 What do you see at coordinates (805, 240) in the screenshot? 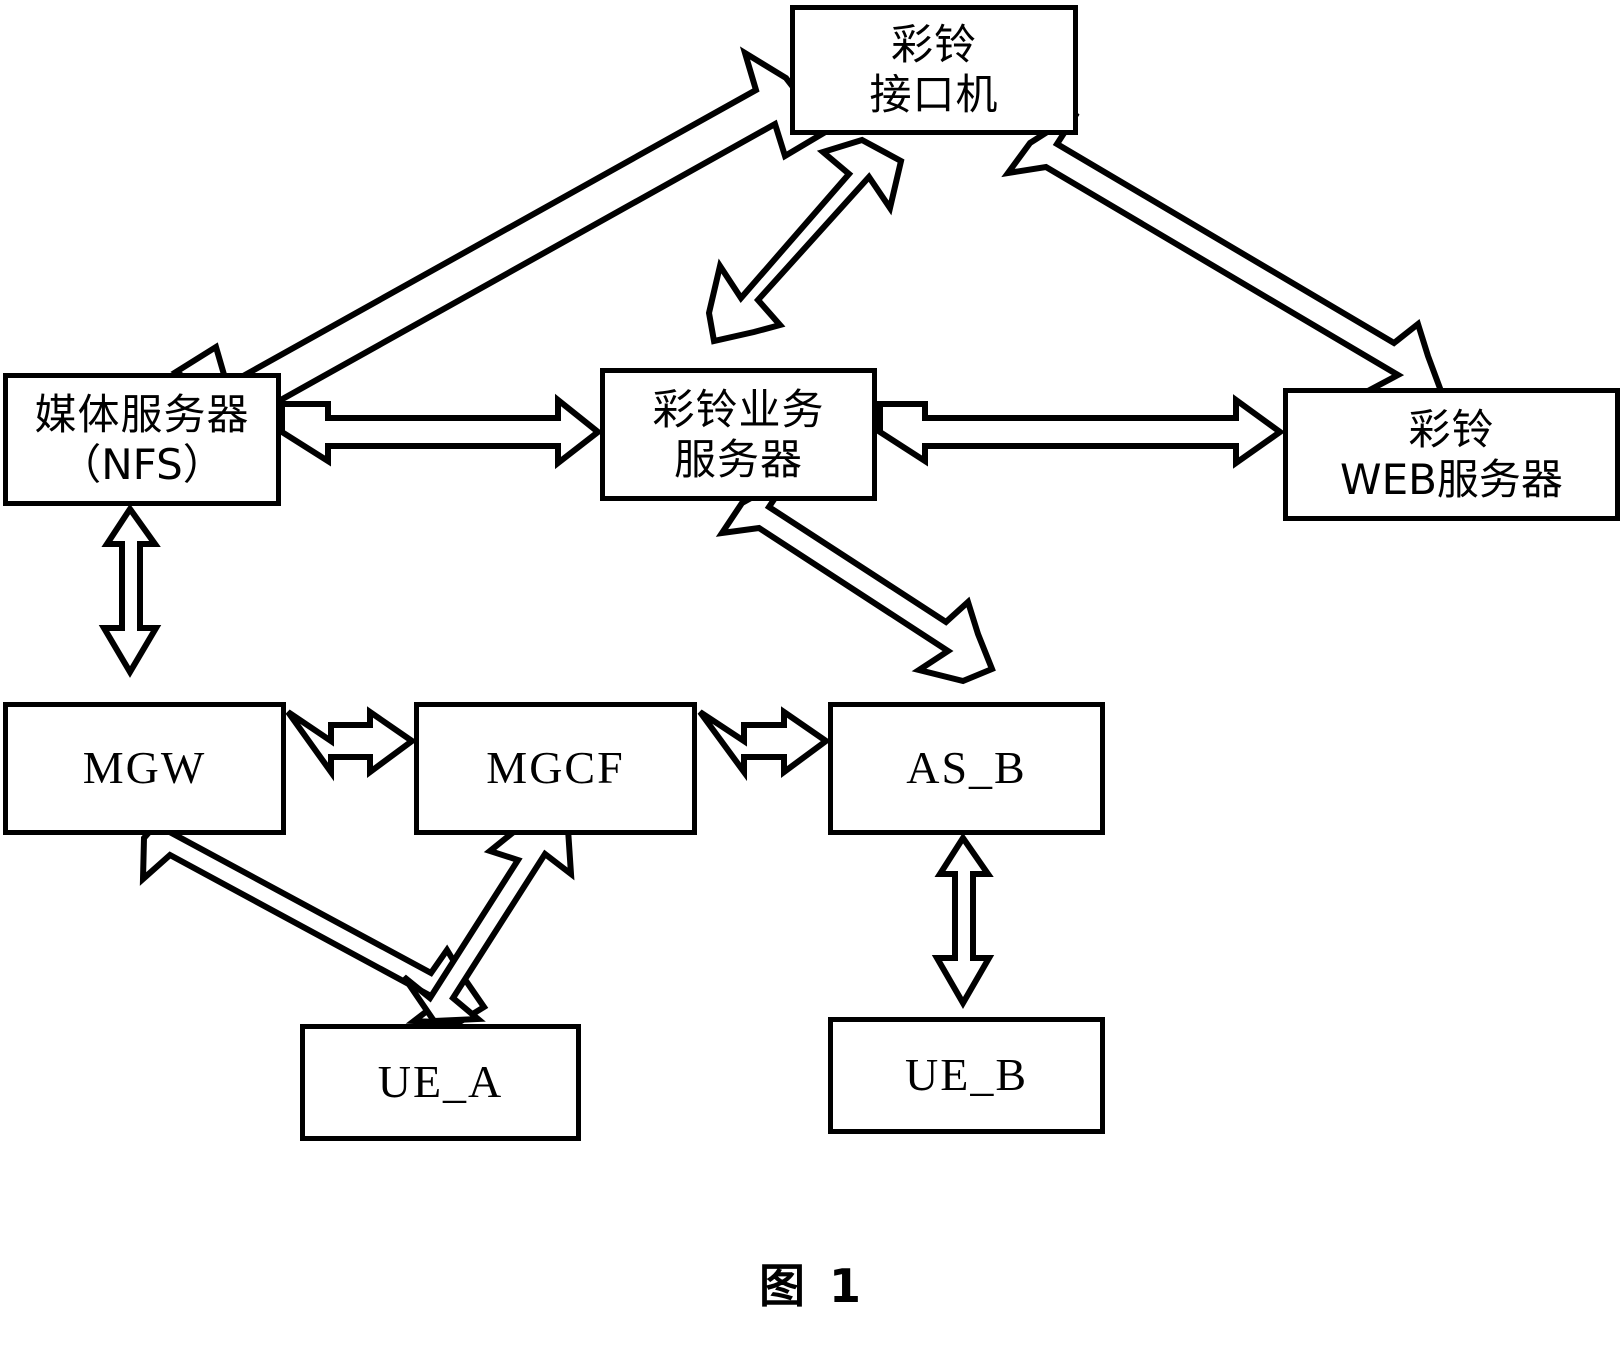
I see `connector-interface-service` at bounding box center [805, 240].